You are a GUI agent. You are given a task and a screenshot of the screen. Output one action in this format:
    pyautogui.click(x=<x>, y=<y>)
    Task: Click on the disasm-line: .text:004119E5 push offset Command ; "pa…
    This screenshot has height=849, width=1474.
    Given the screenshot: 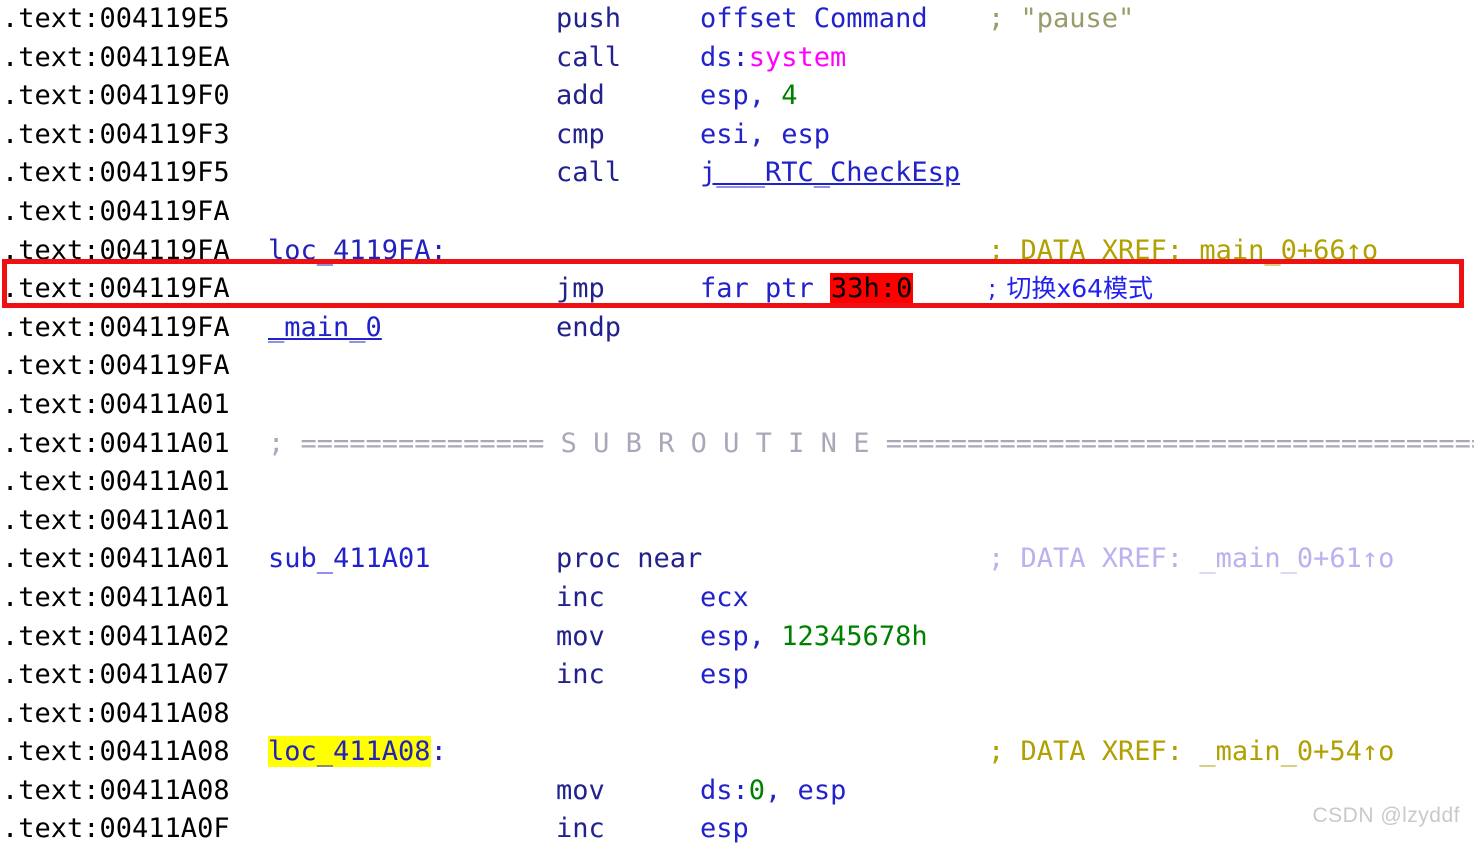 What is the action you would take?
    pyautogui.click(x=737, y=19)
    